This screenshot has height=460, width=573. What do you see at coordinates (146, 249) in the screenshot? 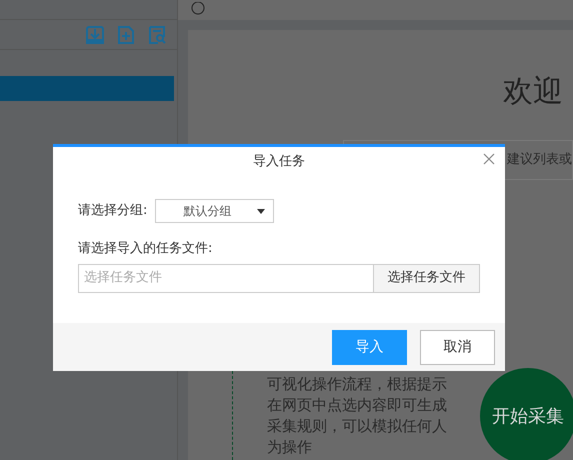
I see `file-label: 请选择导入的任务文件:` at bounding box center [146, 249].